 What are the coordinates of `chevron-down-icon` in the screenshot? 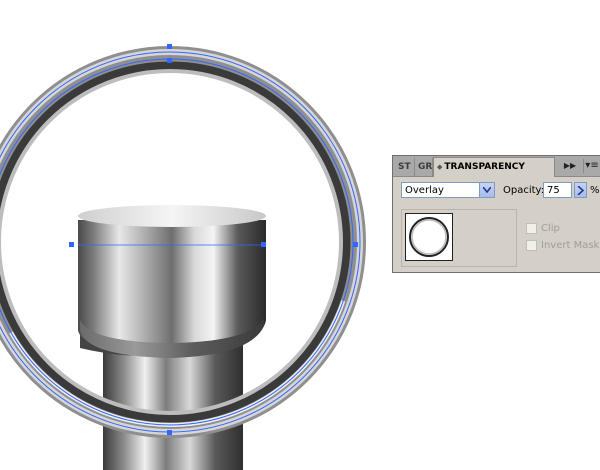 It's located at (486, 190).